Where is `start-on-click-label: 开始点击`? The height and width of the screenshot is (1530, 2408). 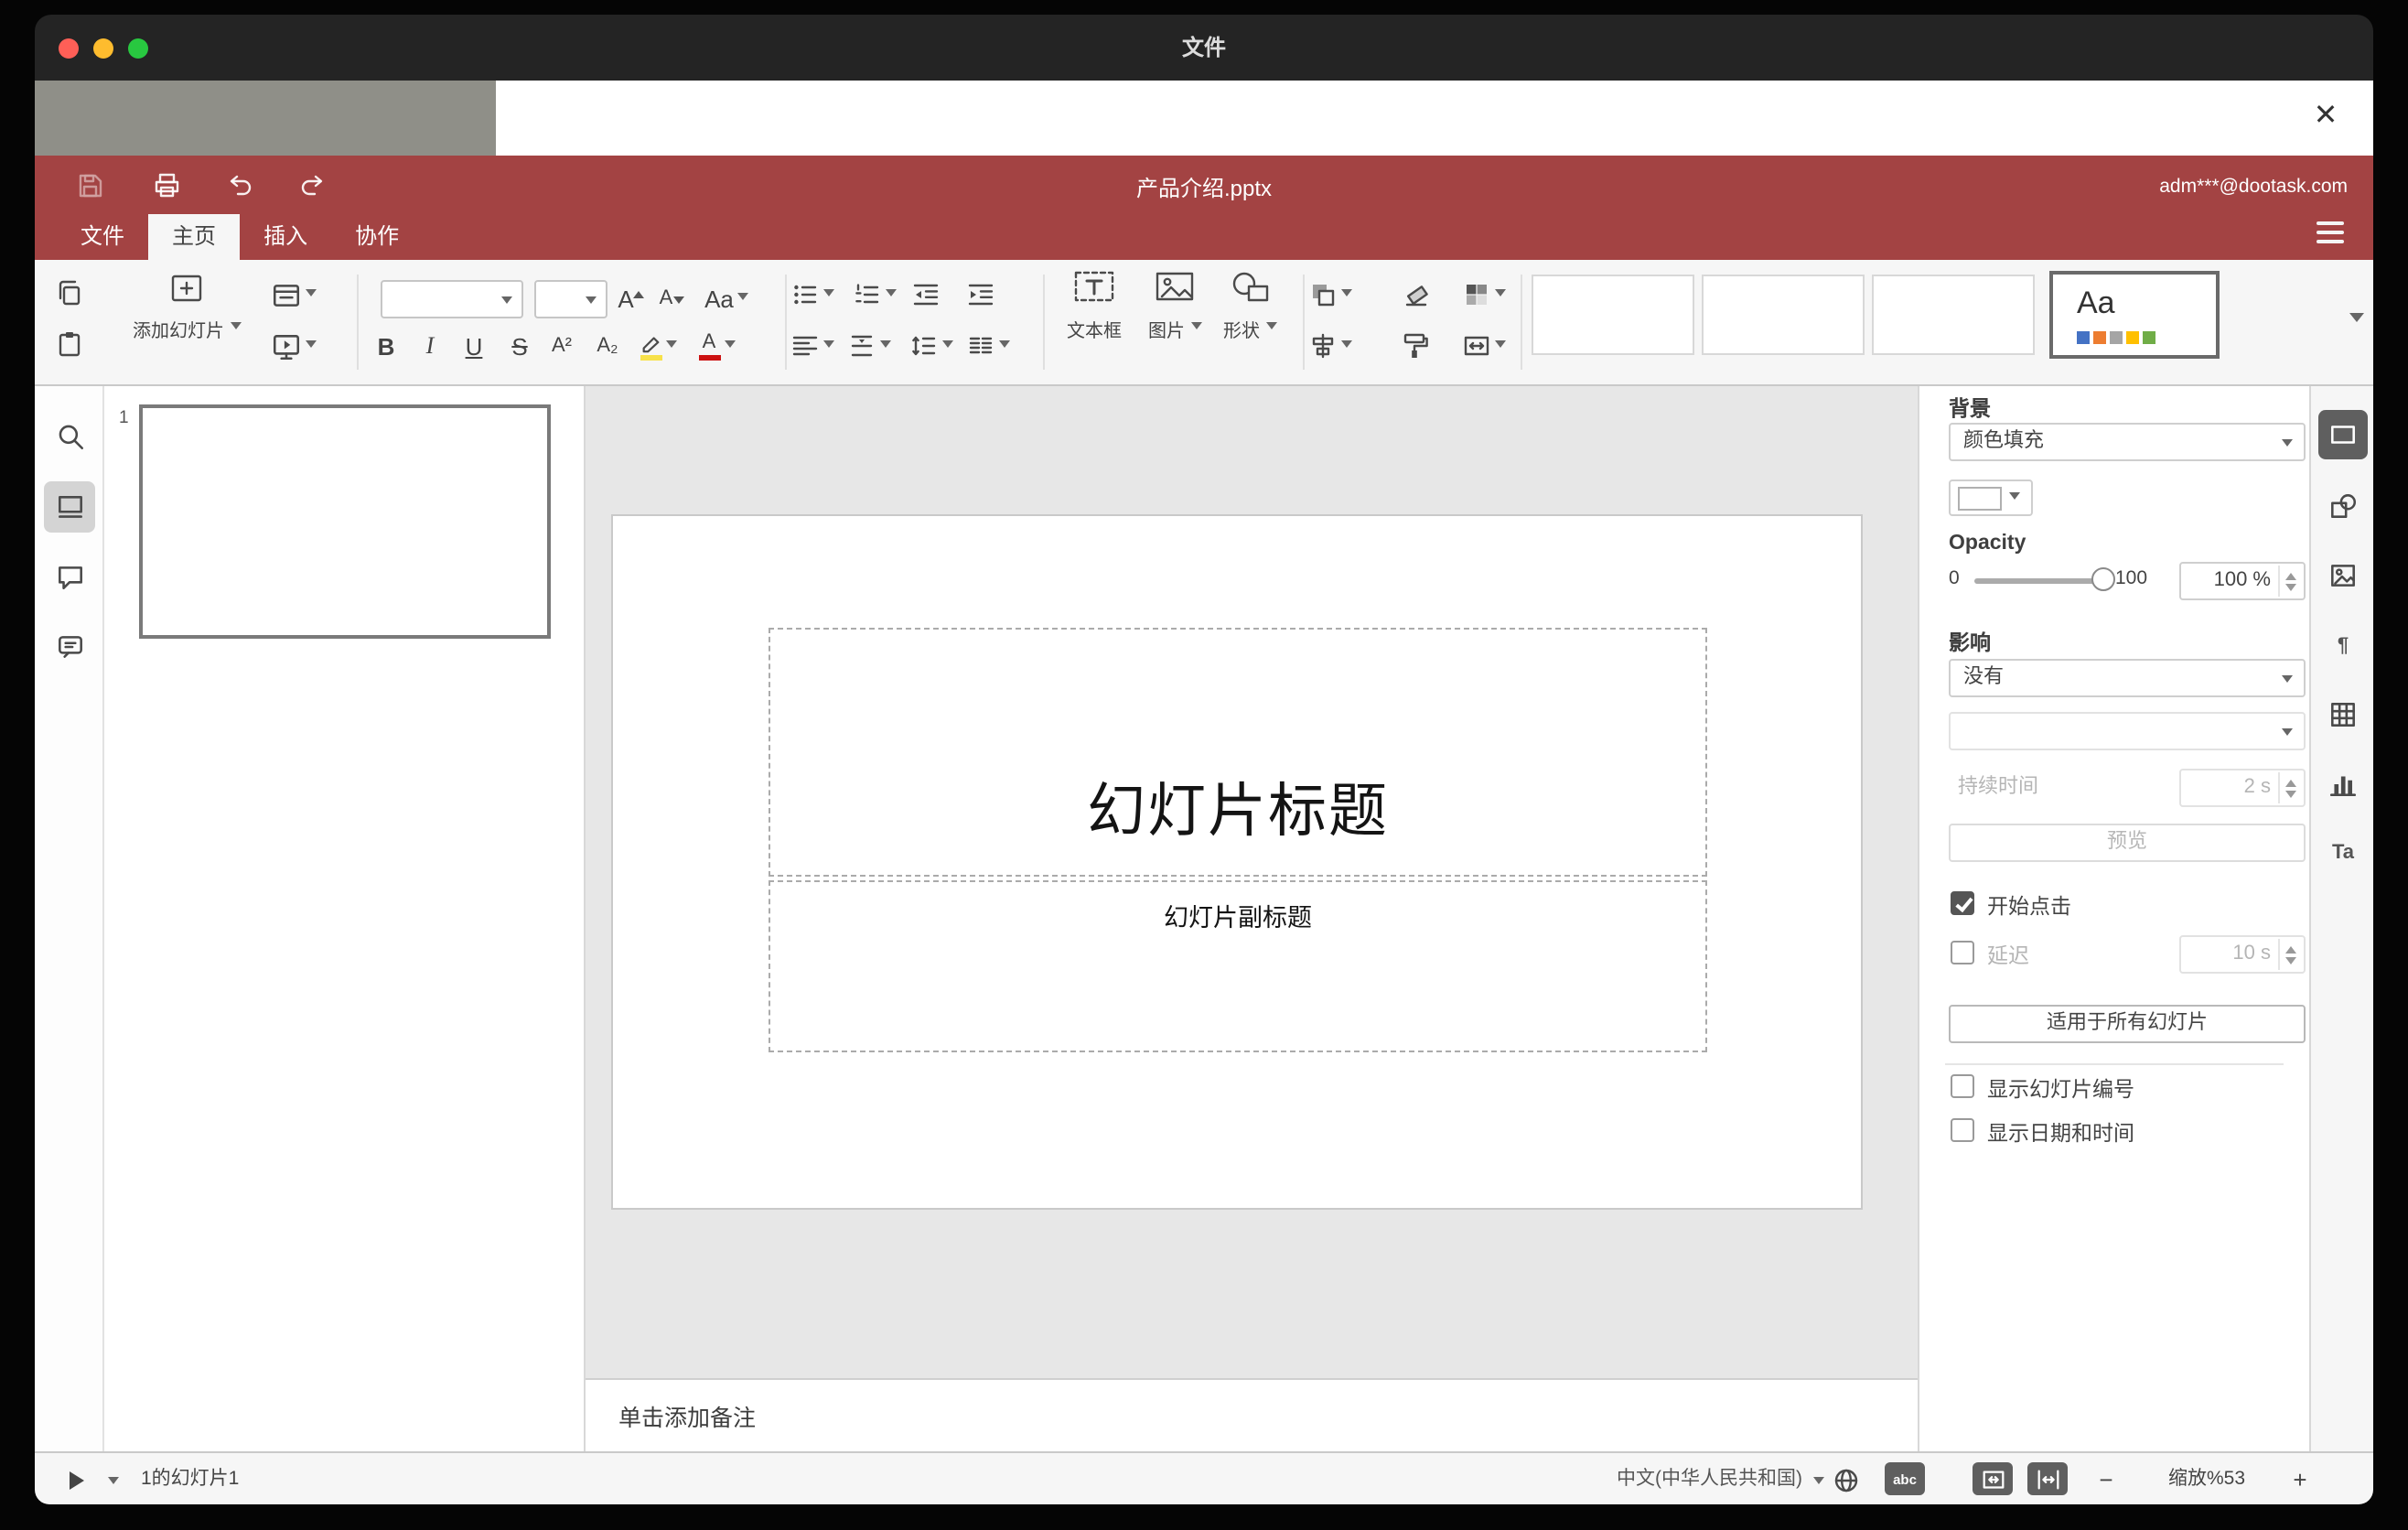
start-on-click-label: 开始点击 is located at coordinates (2029, 906).